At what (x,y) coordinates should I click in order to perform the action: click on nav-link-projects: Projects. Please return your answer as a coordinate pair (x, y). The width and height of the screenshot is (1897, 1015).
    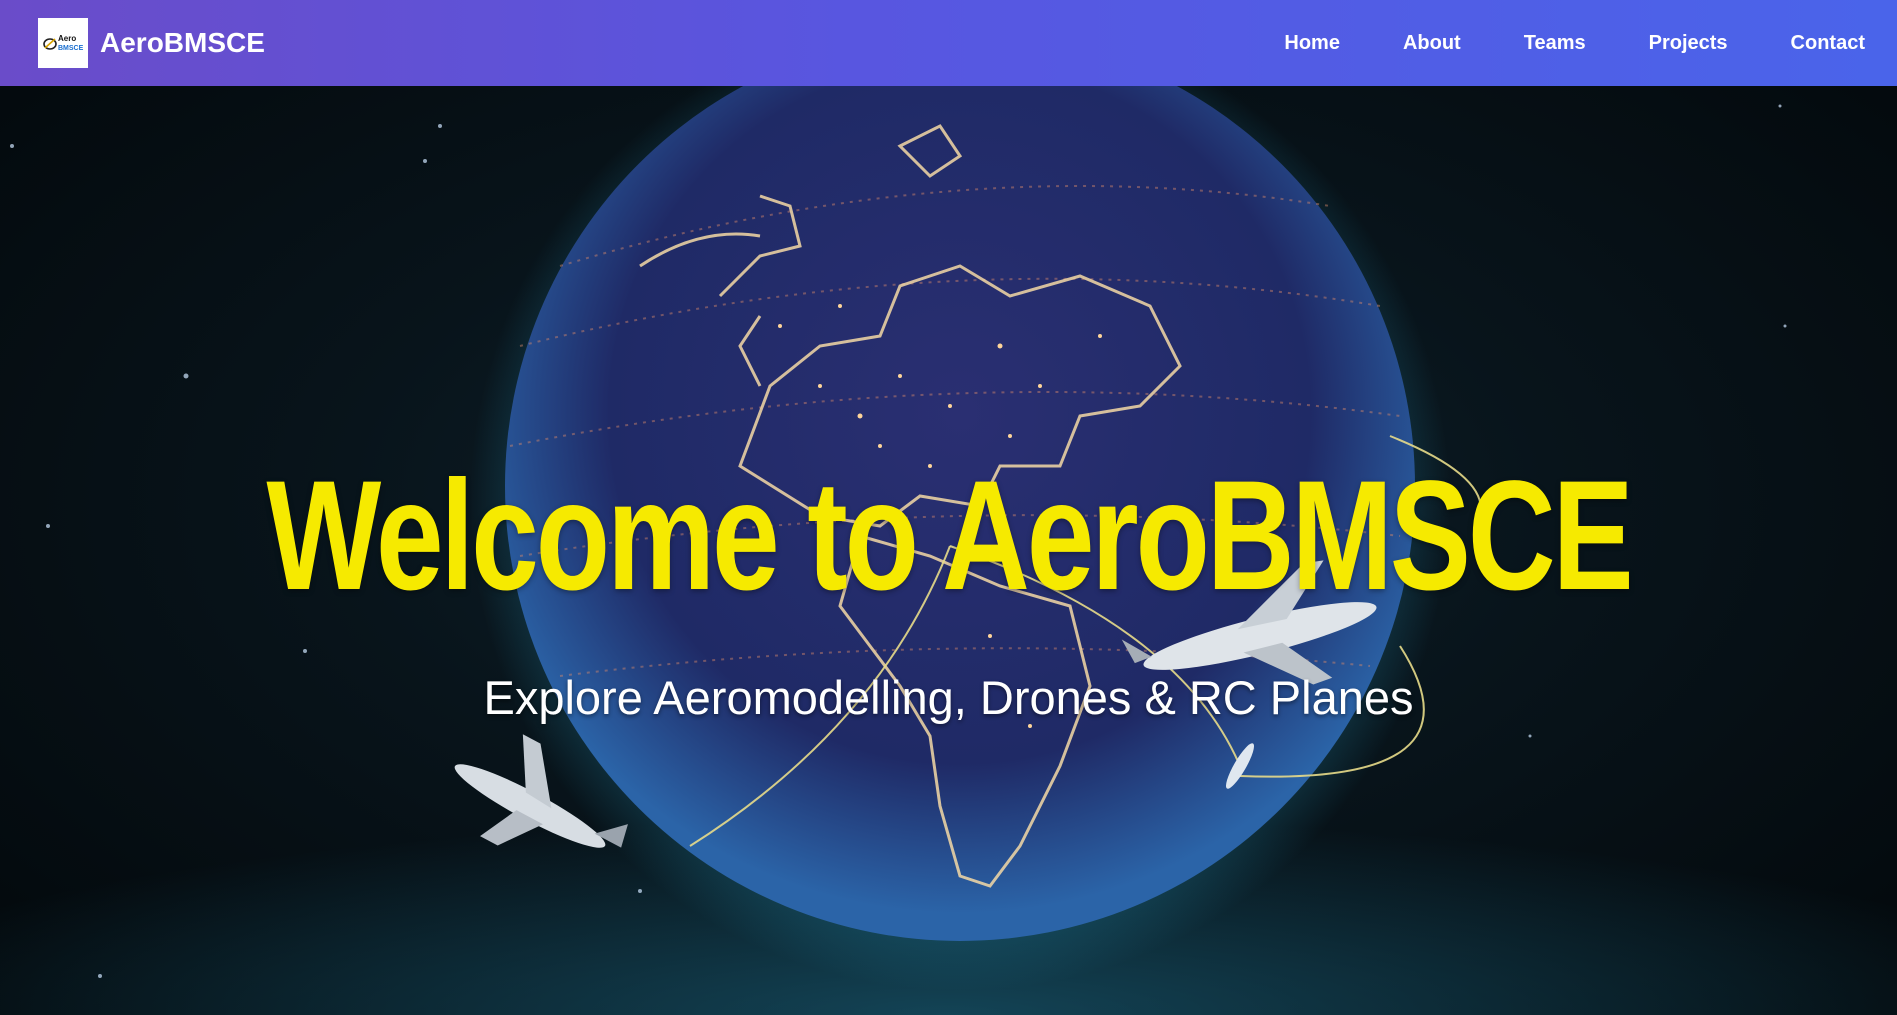
    Looking at the image, I should click on (1688, 43).